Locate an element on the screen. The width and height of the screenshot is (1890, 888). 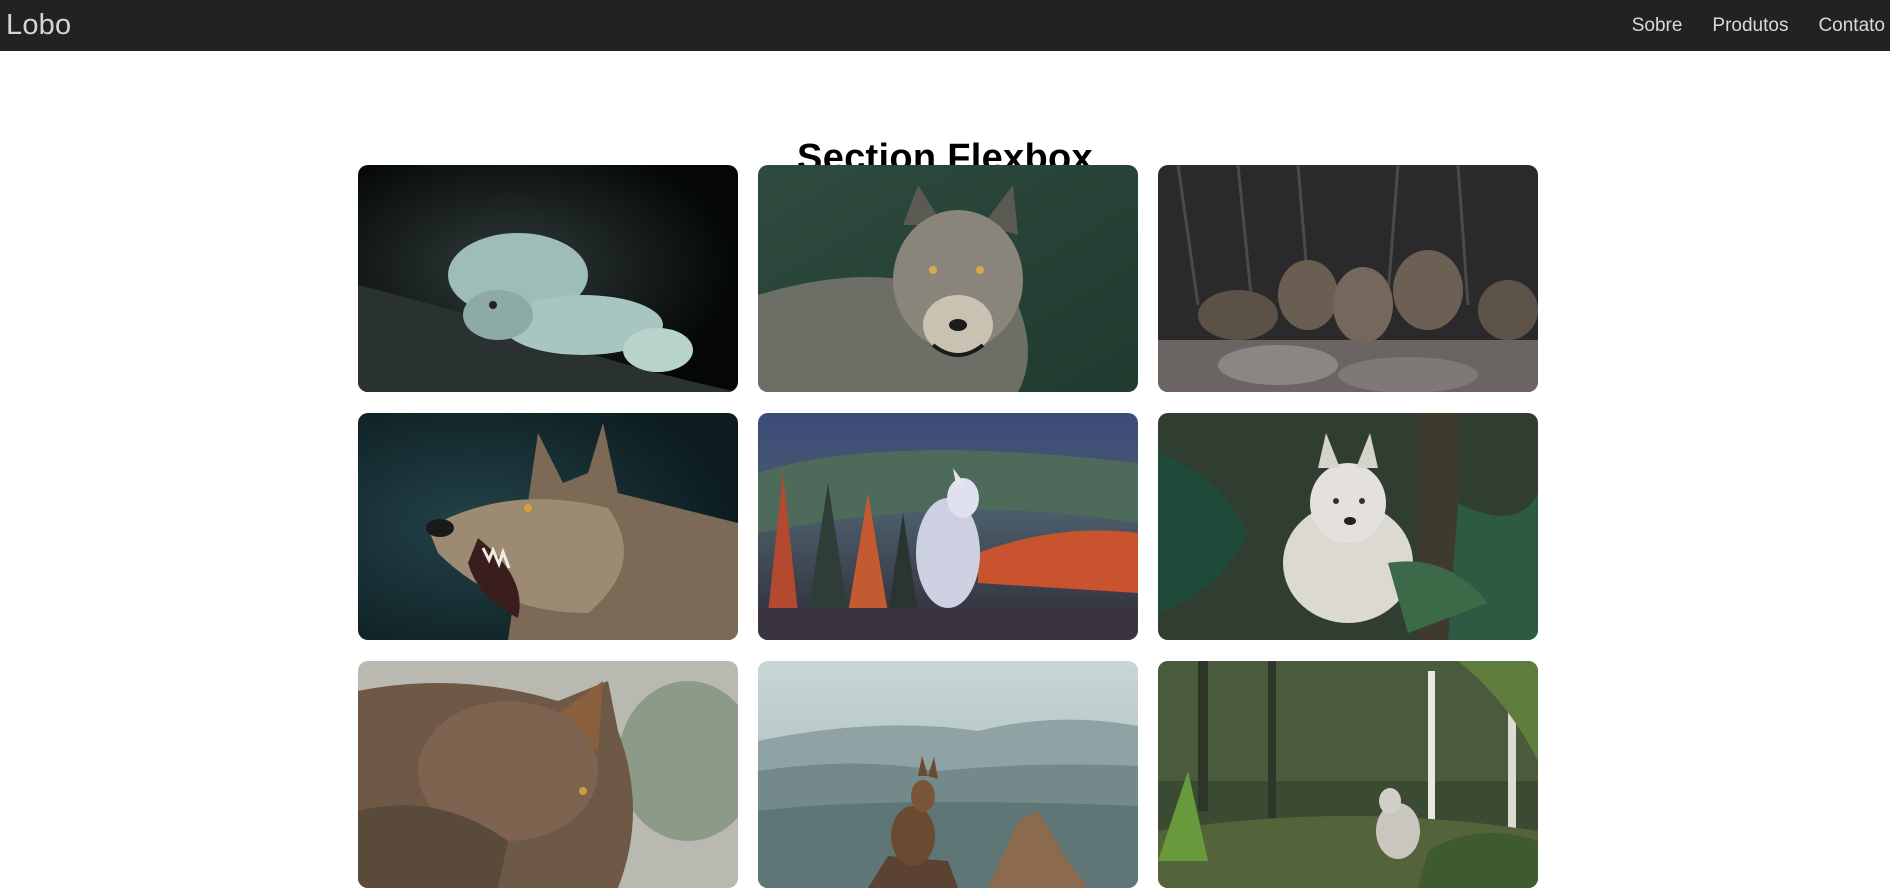
wolf-in-woods-photo is located at coordinates (1348, 774).